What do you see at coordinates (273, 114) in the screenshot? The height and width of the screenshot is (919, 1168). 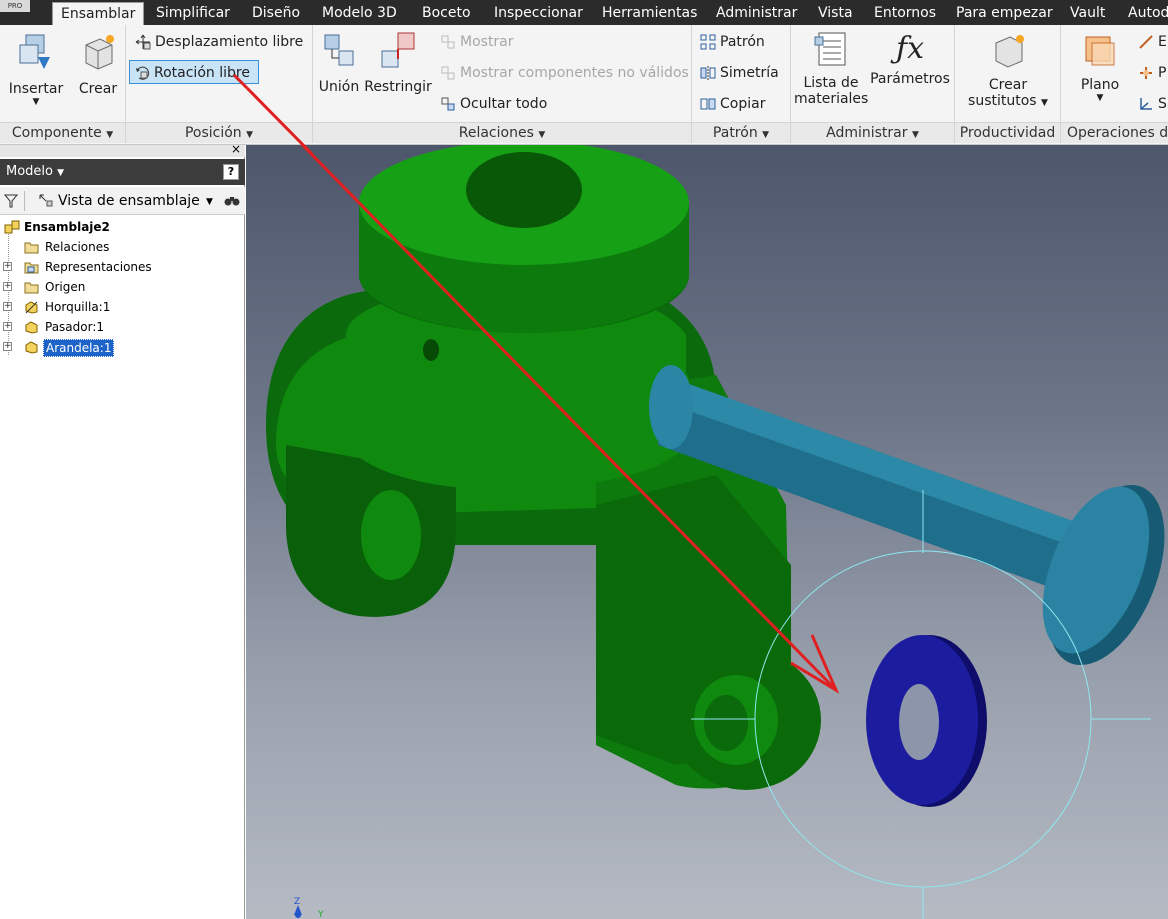 I see `annotation-arrow-top` at bounding box center [273, 114].